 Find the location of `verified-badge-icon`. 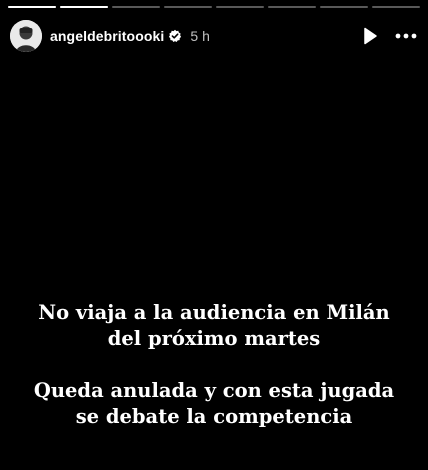

verified-badge-icon is located at coordinates (175, 36).